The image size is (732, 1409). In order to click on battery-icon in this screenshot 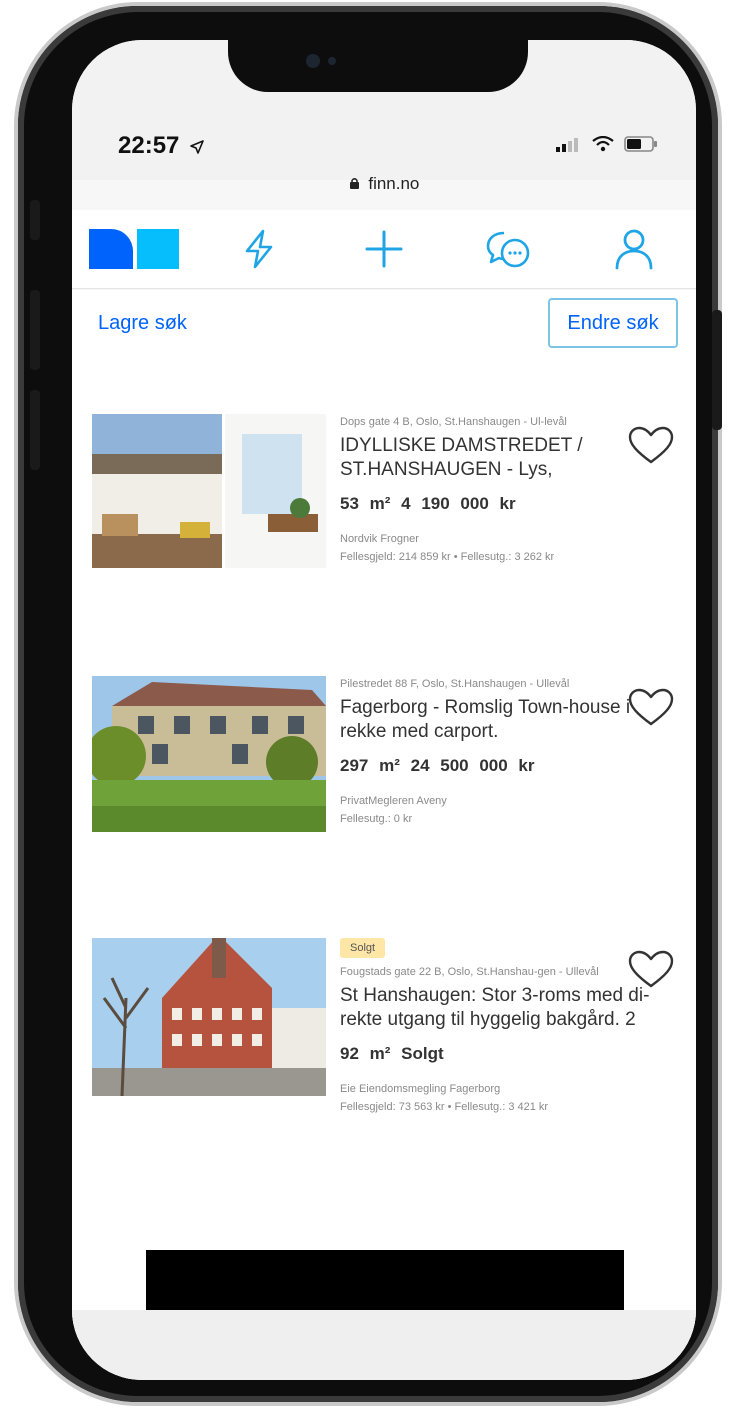, I will do `click(640, 144)`.